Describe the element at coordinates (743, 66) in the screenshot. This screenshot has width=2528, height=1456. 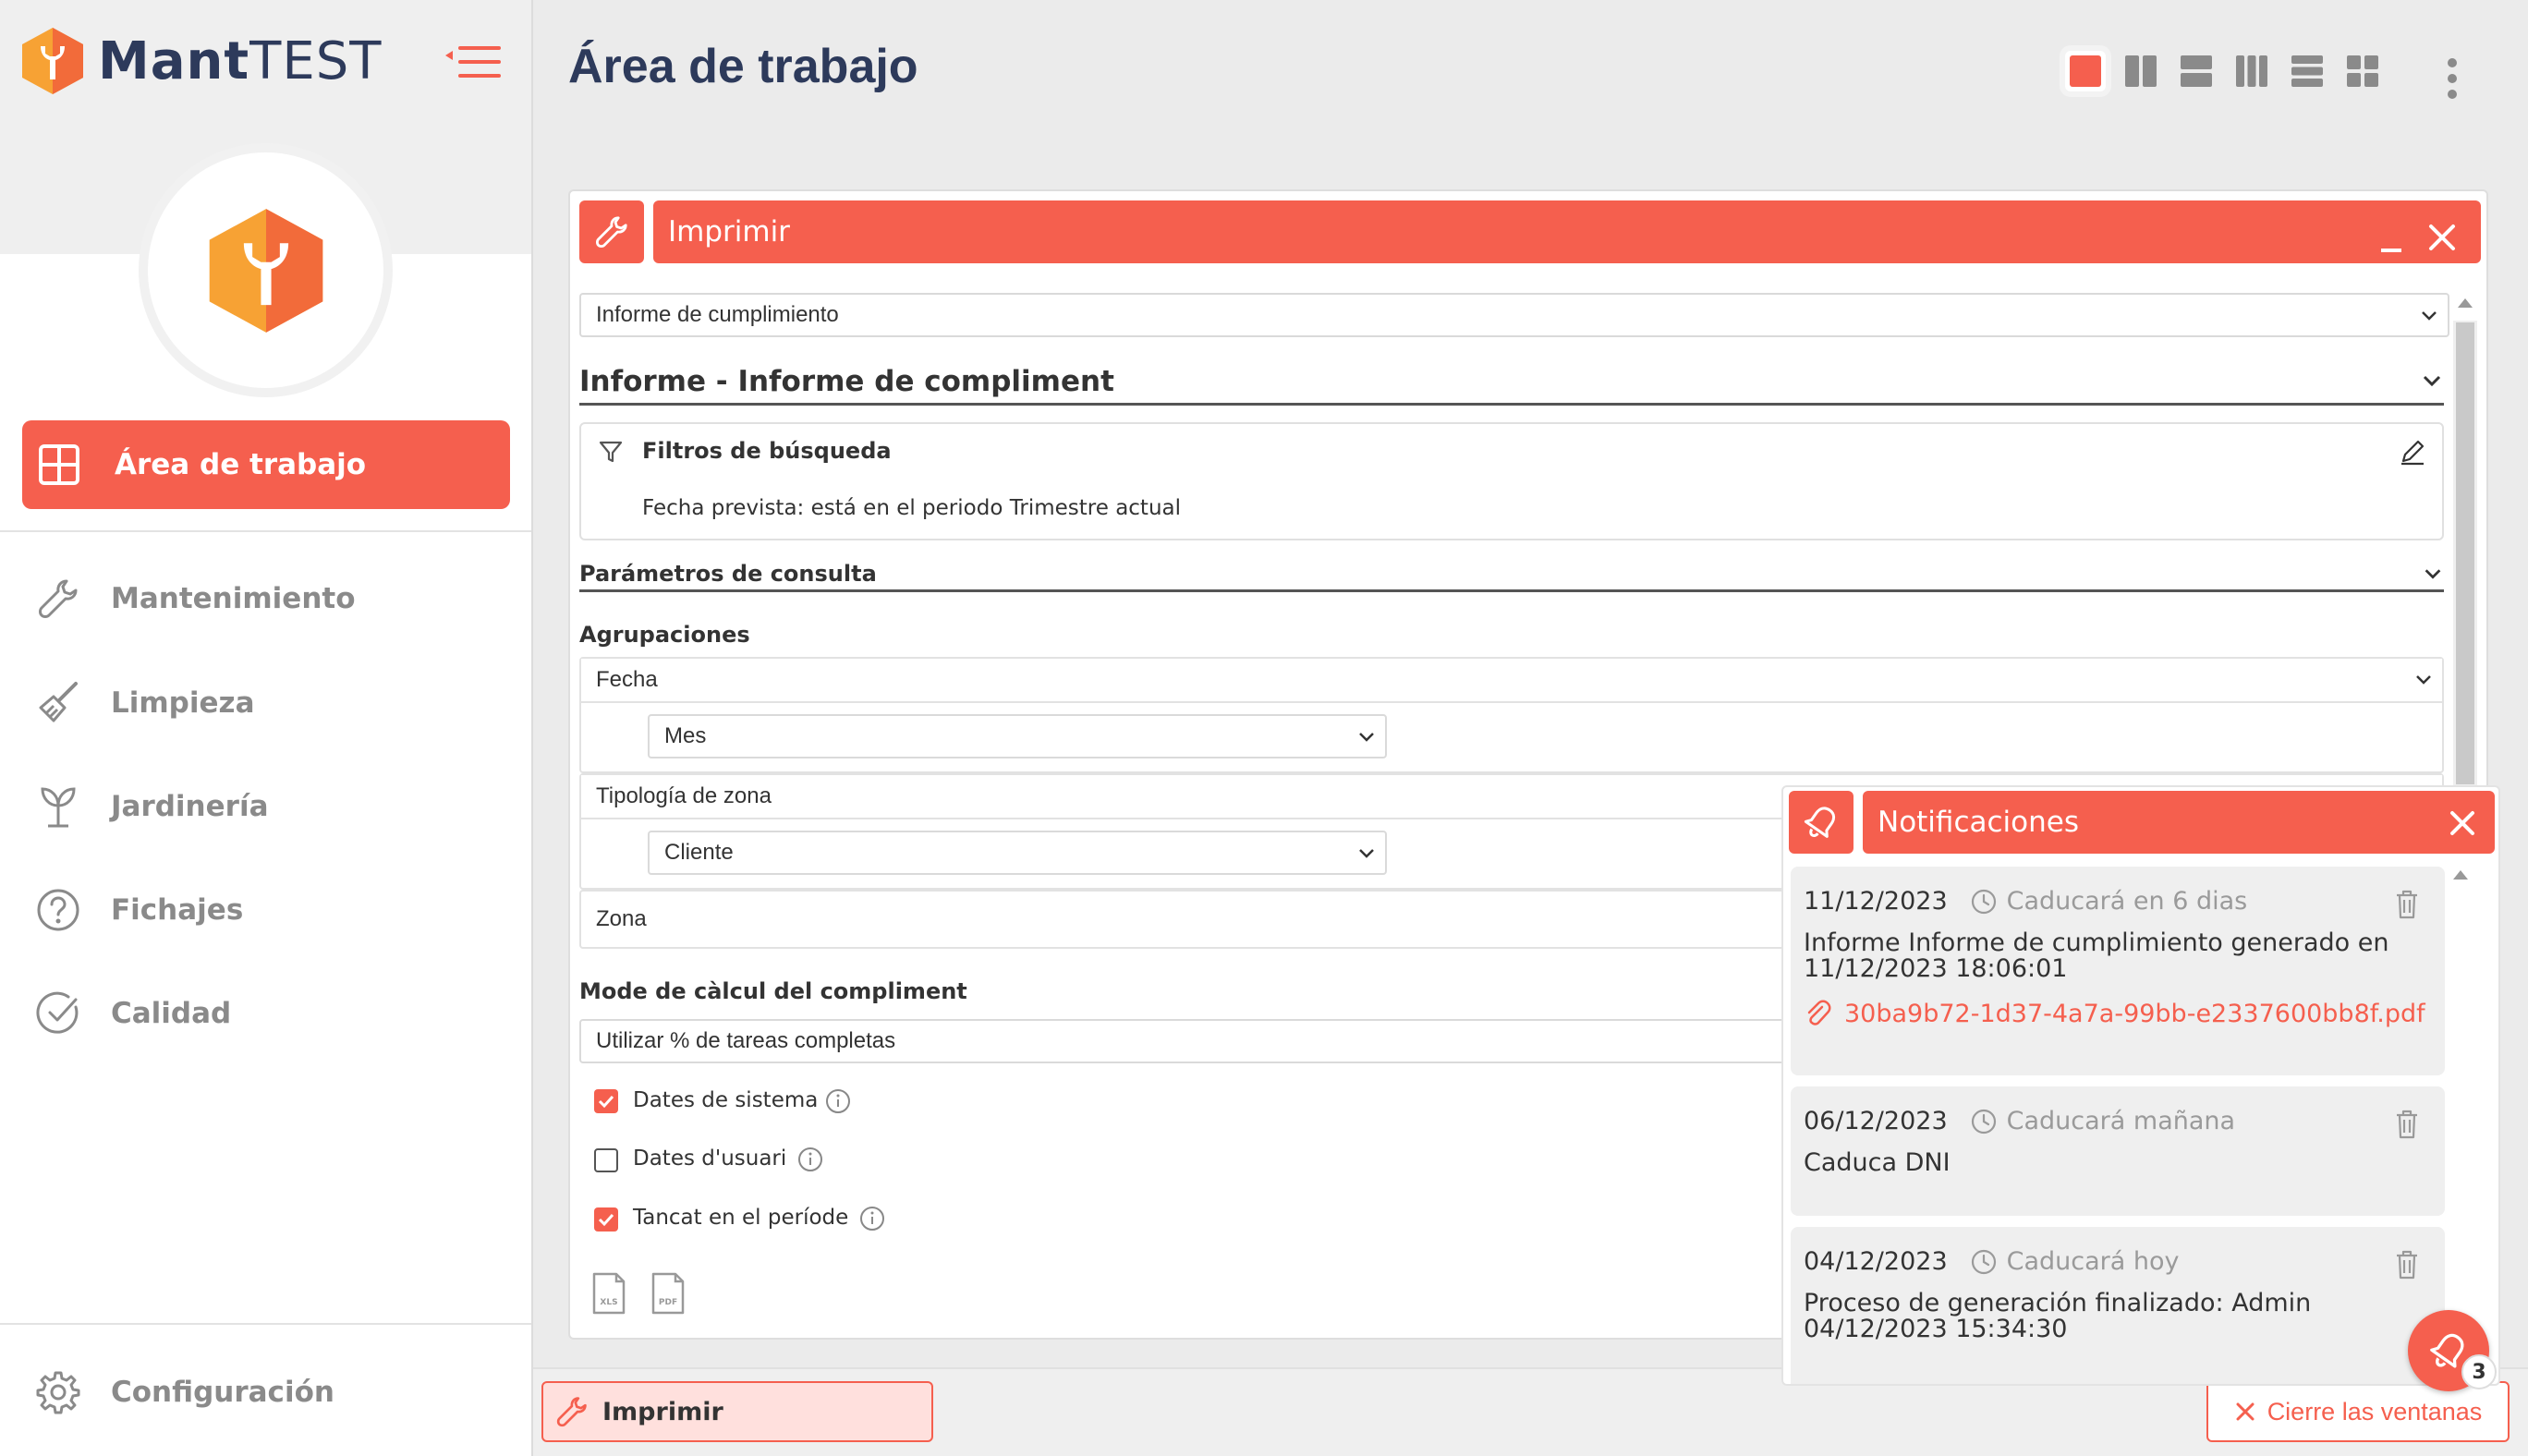
I see `page-title: Área de trabajo` at that location.